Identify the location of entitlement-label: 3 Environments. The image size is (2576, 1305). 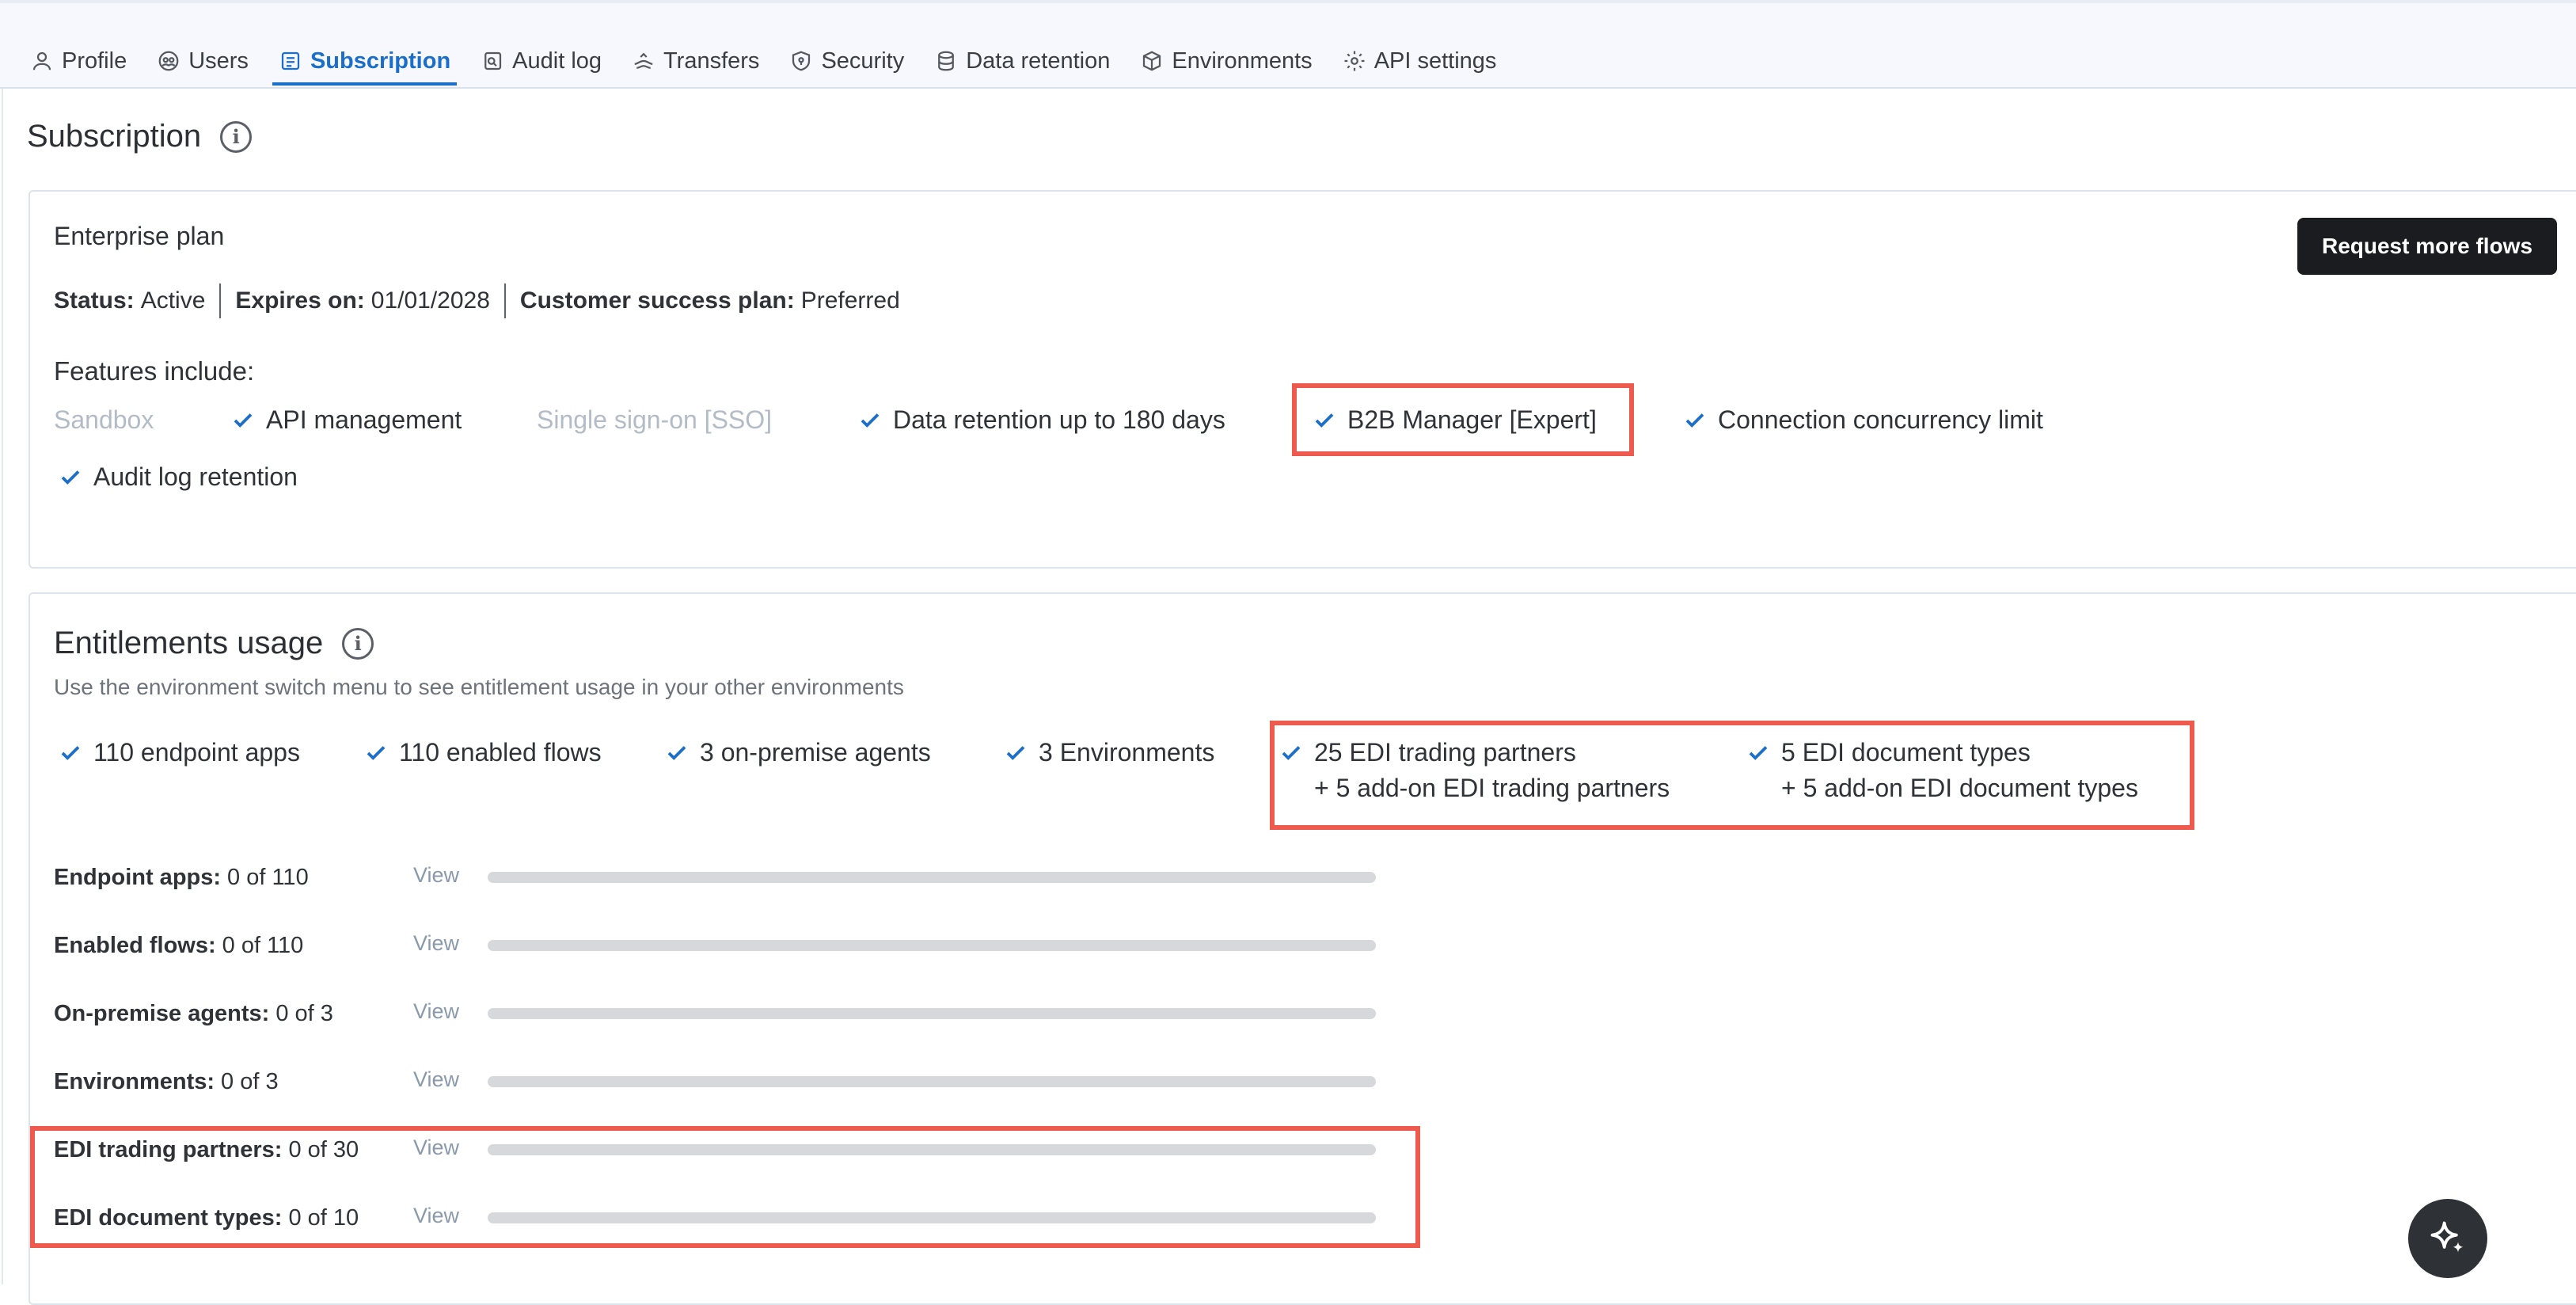
(1127, 752).